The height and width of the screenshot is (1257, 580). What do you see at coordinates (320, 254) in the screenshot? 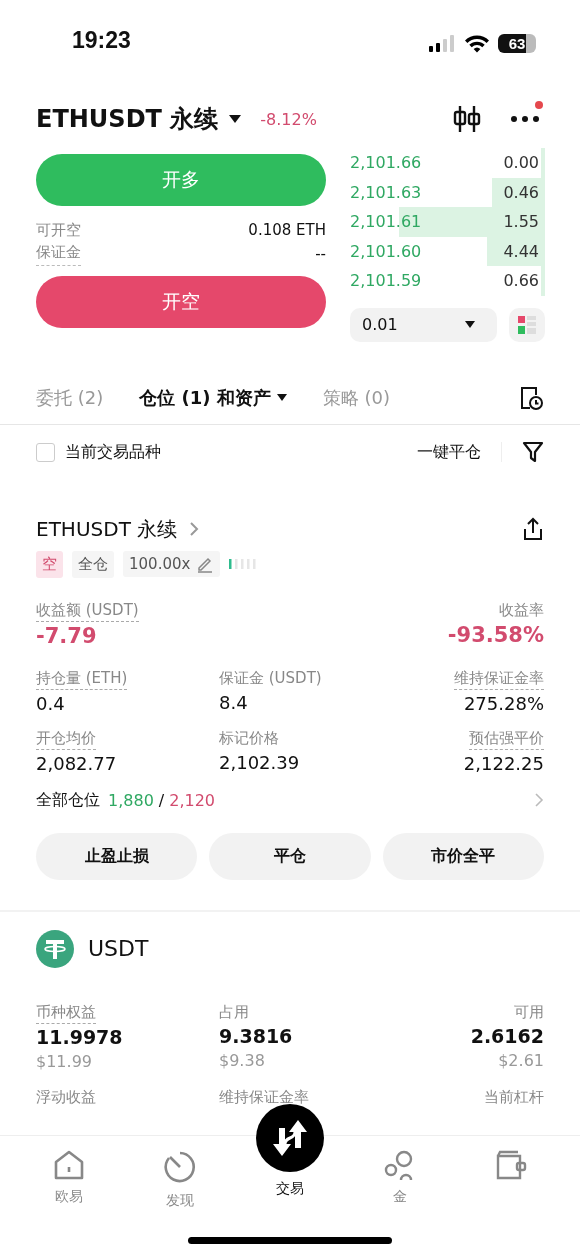
I see `info-value: --` at bounding box center [320, 254].